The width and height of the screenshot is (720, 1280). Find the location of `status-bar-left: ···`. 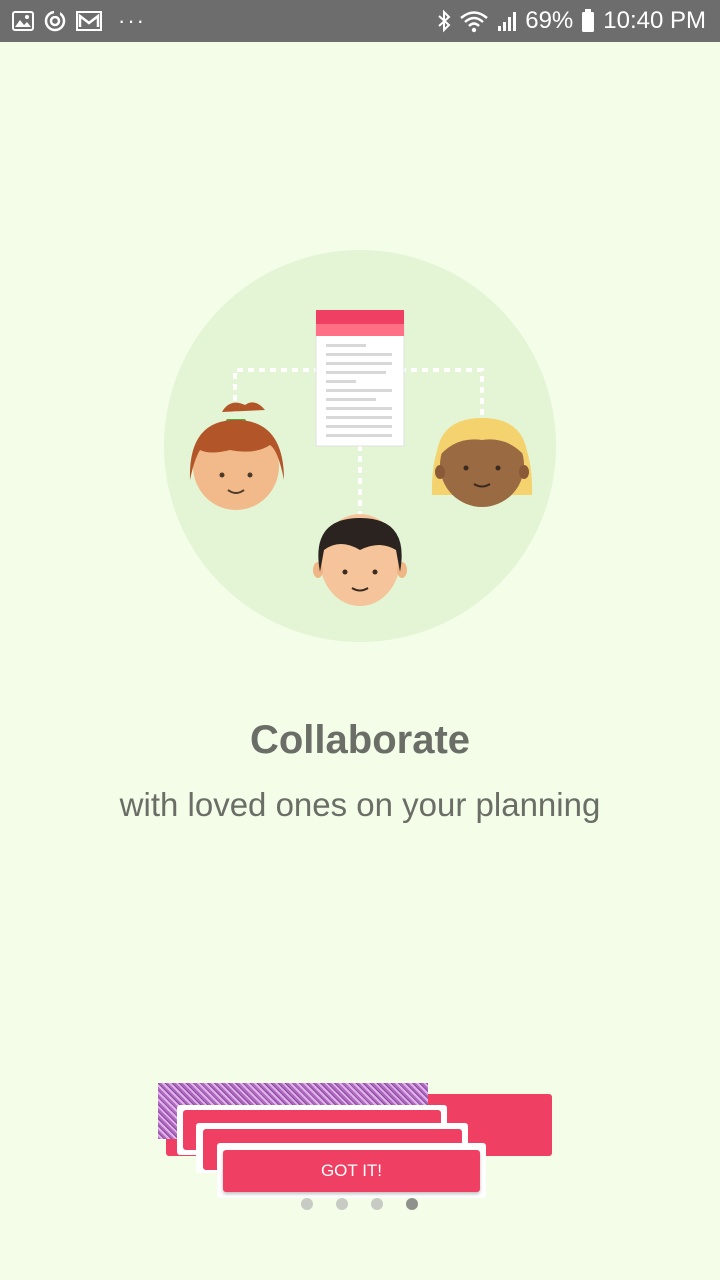

status-bar-left: ··· is located at coordinates (79, 21).